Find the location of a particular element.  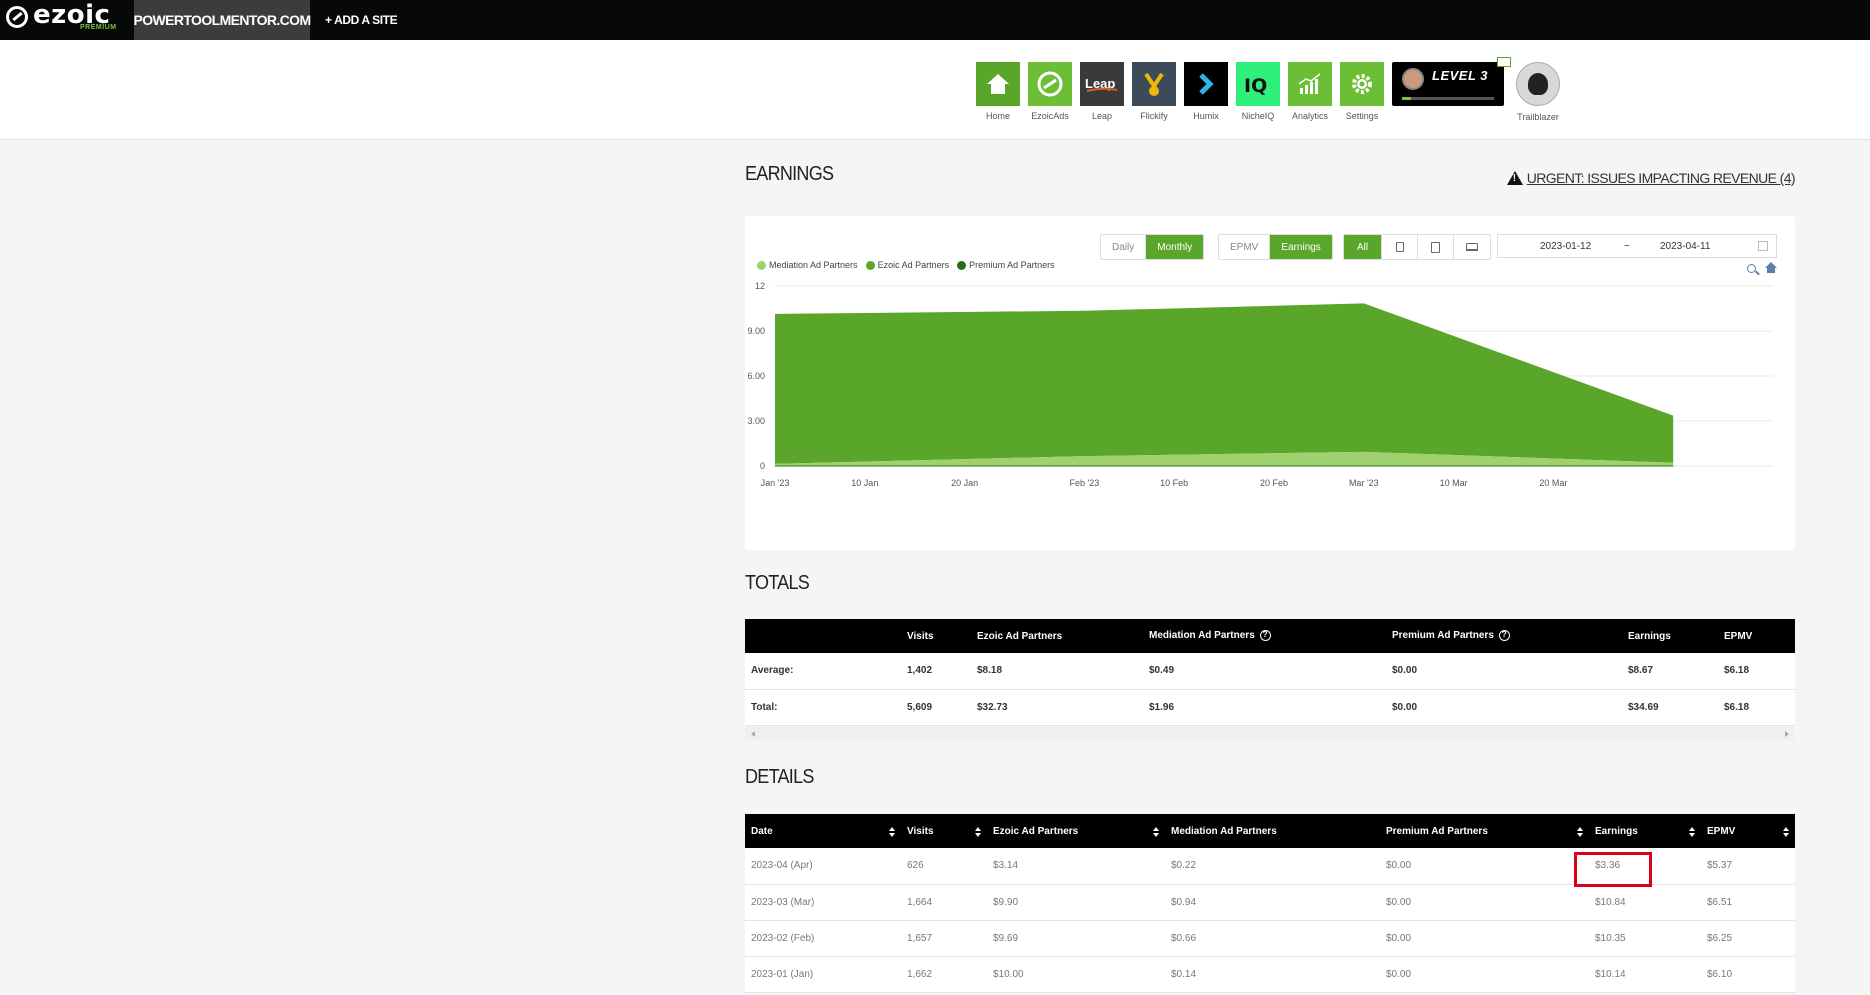

legend-item: Mediation Ad Partners is located at coordinates (807, 265).